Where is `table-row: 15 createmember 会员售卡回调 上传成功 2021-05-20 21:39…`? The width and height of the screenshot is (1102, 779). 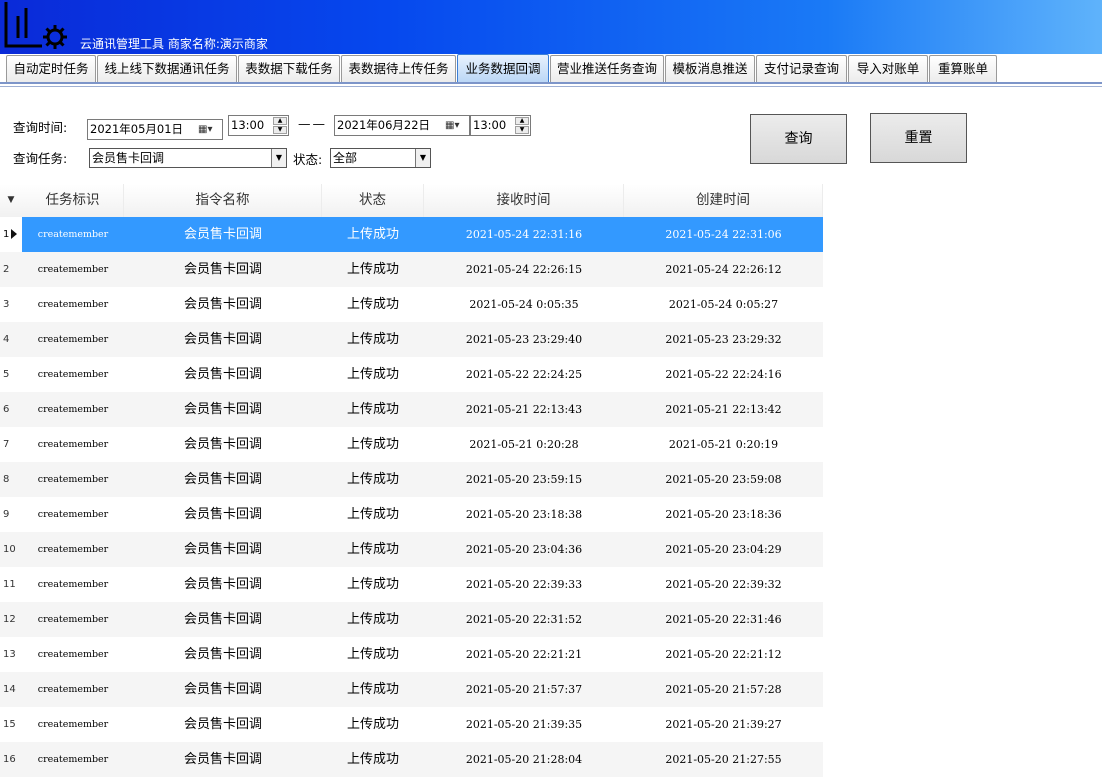 table-row: 15 createmember 会员售卡回调 上传成功 2021-05-20 21:39… is located at coordinates (411, 724).